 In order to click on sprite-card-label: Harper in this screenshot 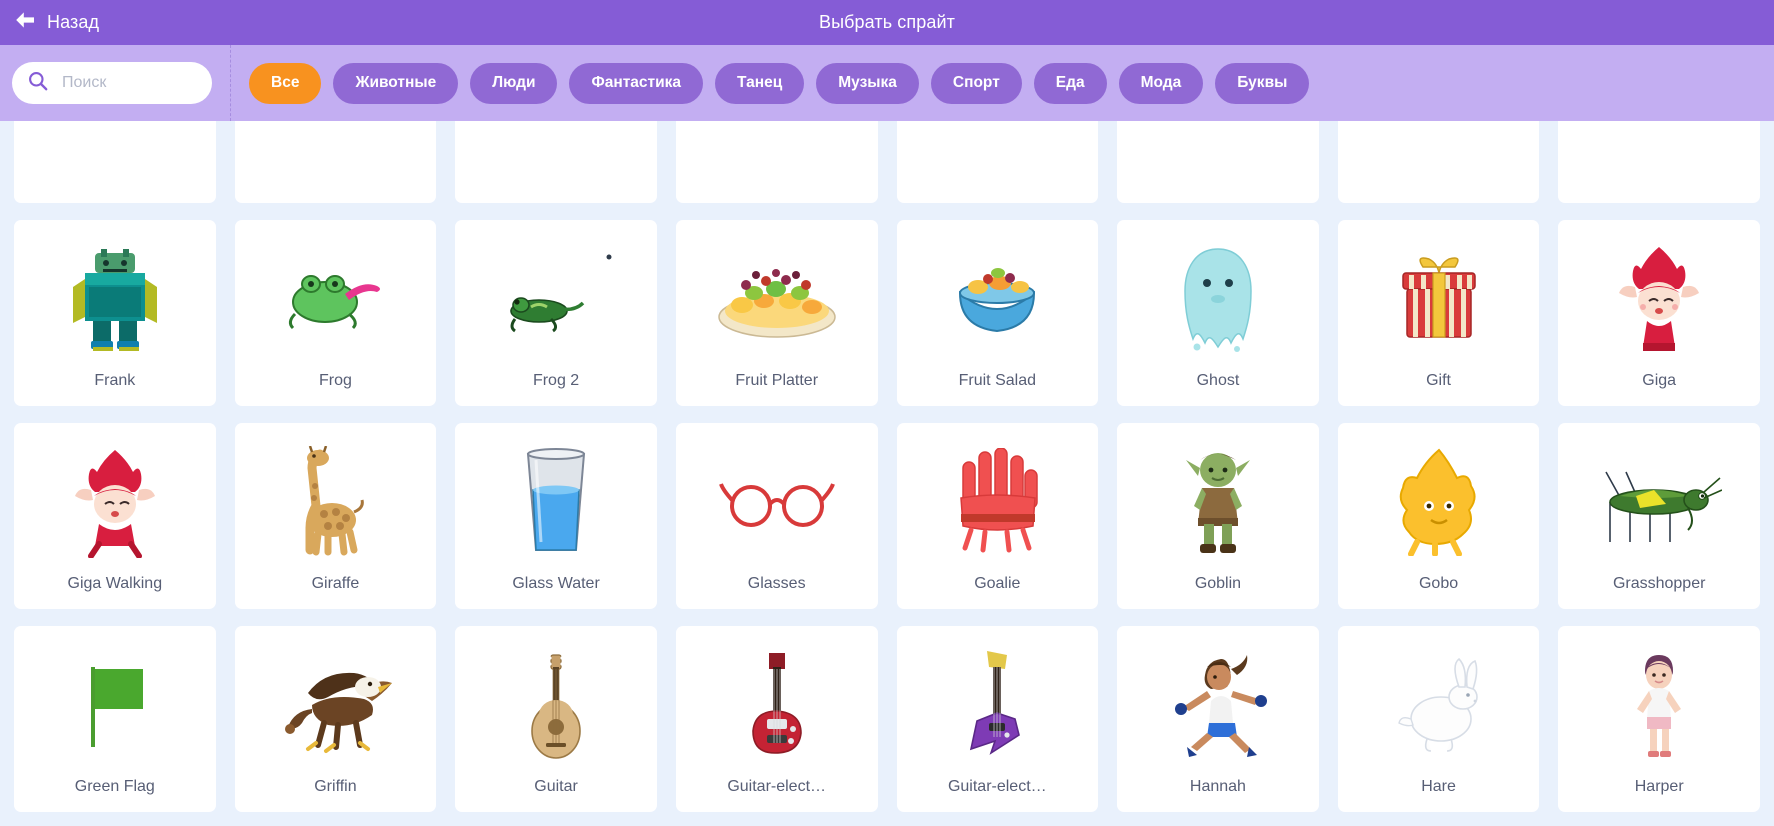, I will do `click(1659, 786)`.